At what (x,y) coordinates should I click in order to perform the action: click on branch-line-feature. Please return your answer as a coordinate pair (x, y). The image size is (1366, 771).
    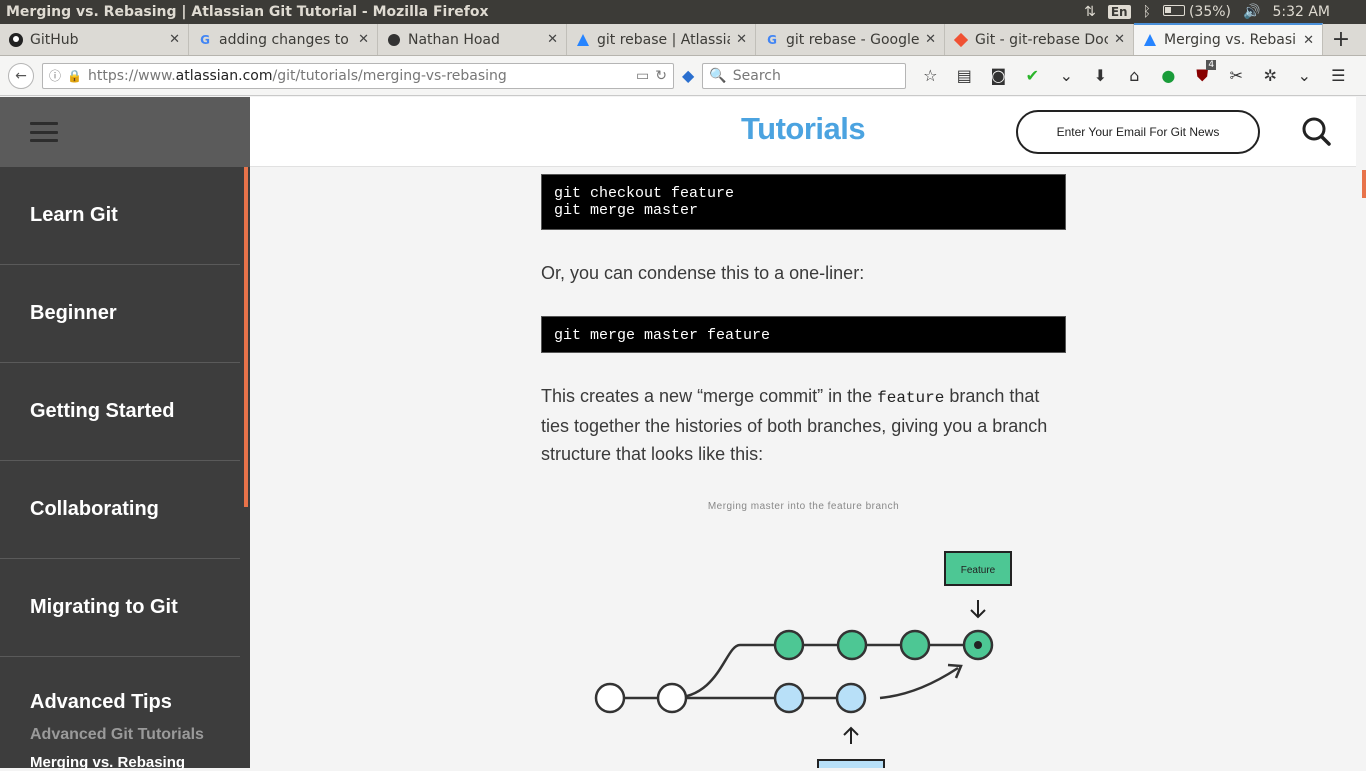
    Looking at the image, I should click on (824, 671).